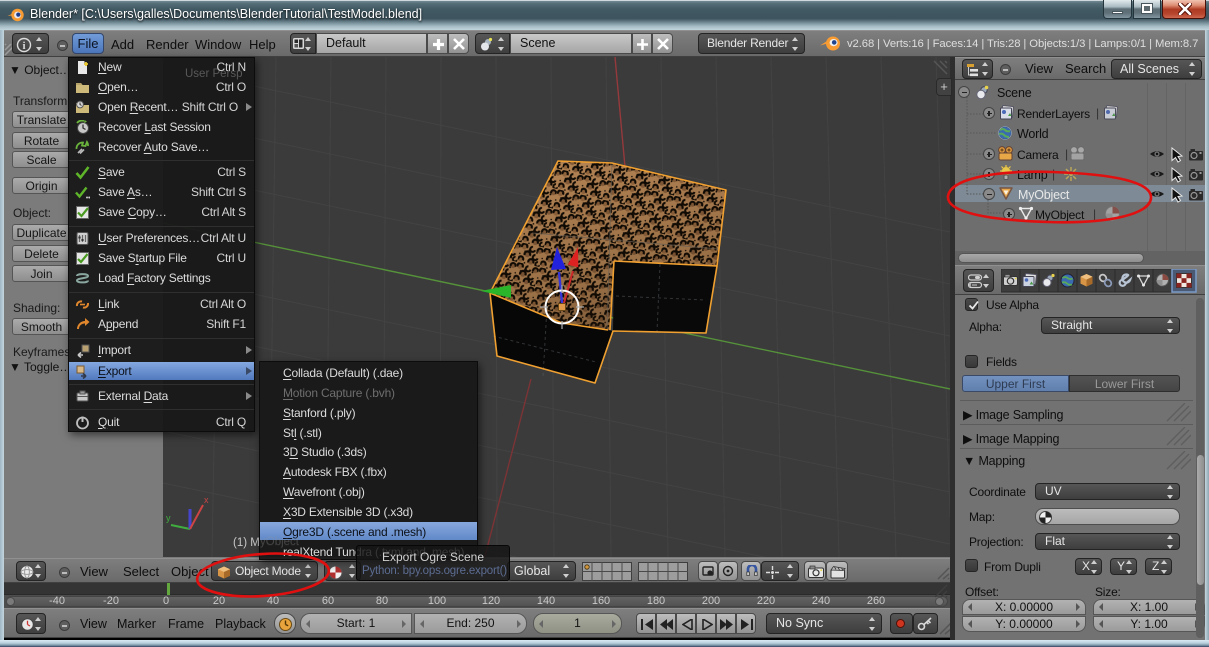 The width and height of the screenshot is (1209, 647). Describe the element at coordinates (23, 46) in the screenshot. I see `svg-text: i` at that location.